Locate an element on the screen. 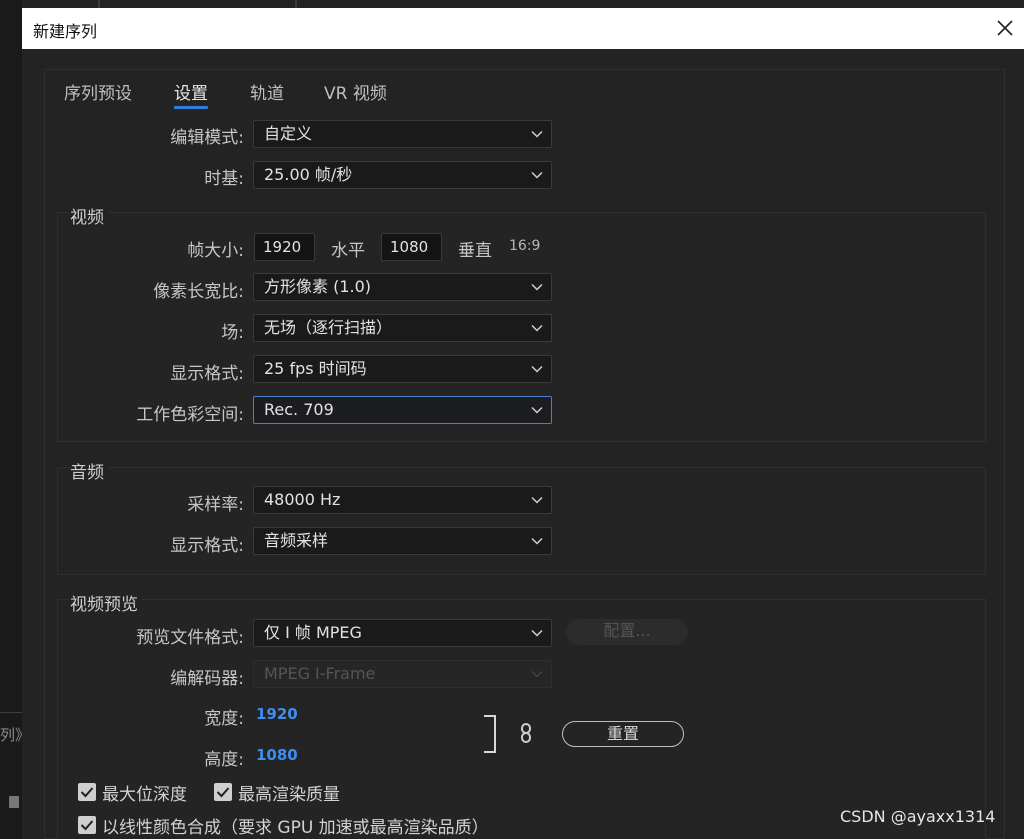 This screenshot has width=1024, height=839. audio-display-format-dropdown: 音频采样 is located at coordinates (402, 541).